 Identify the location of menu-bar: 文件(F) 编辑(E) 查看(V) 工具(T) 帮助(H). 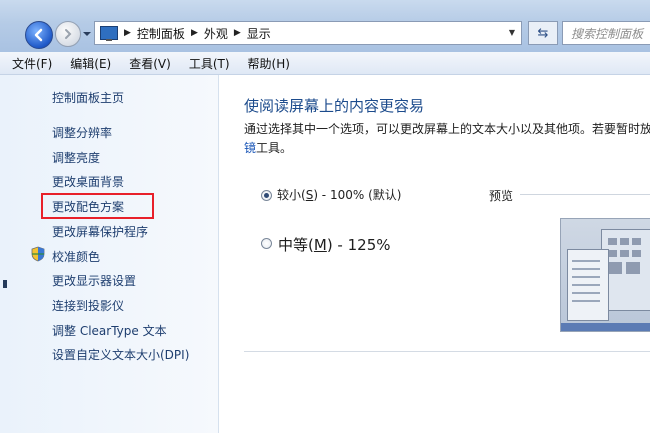
(325, 63).